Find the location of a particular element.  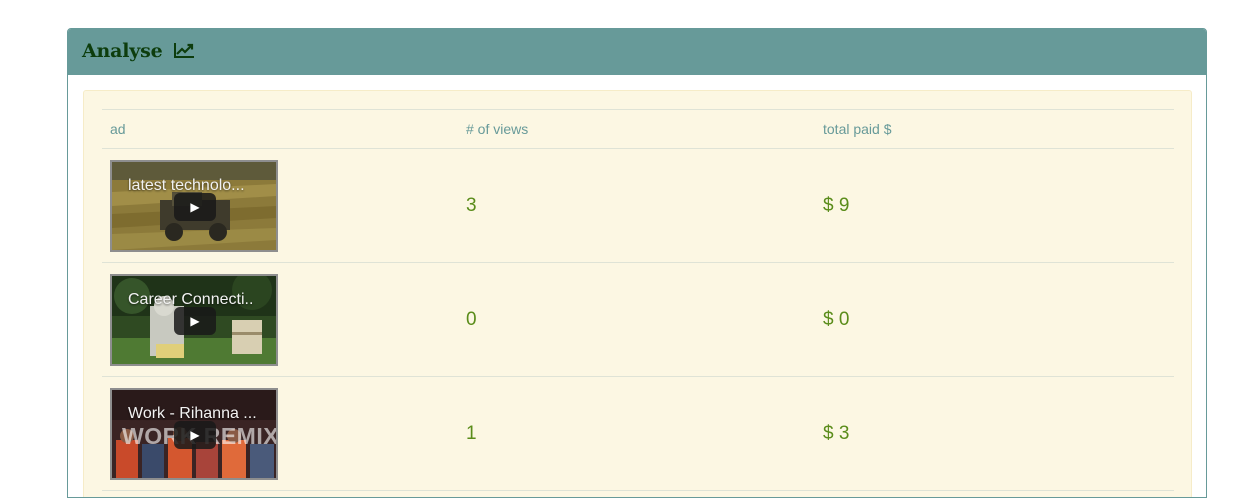

ad-title: Career Connecti.. is located at coordinates (191, 299).